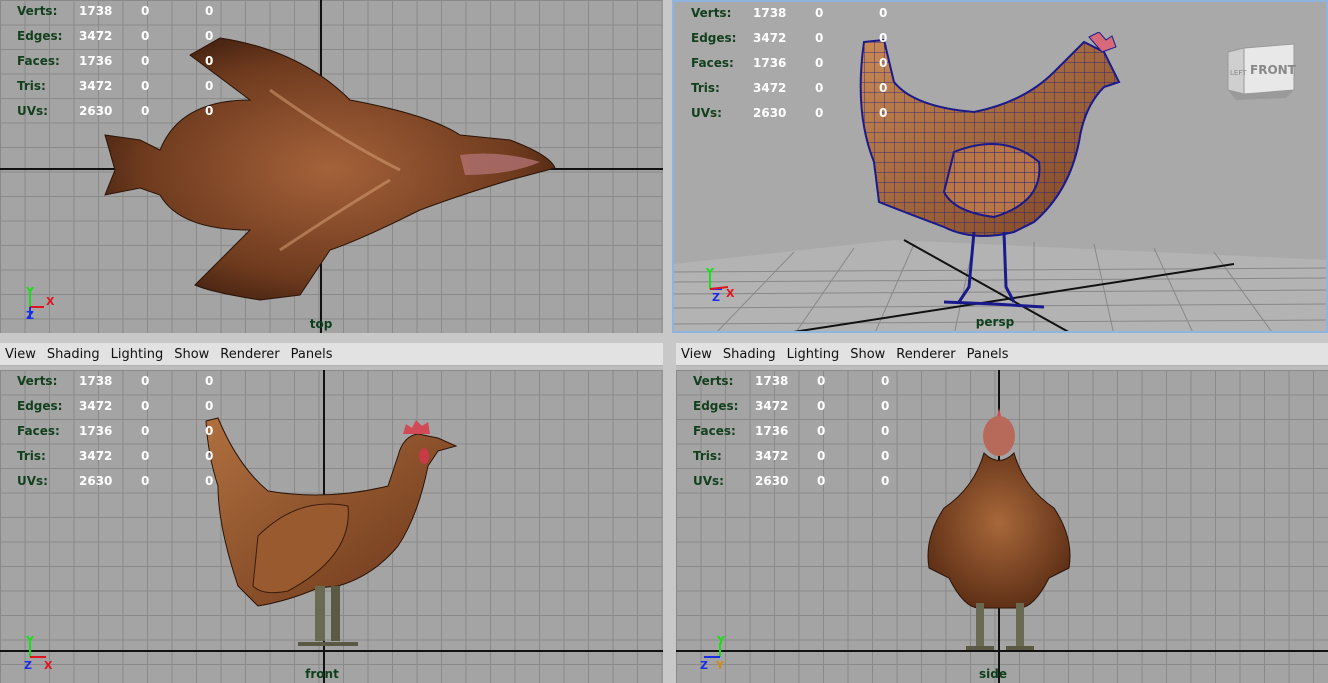 Image resolution: width=1328 pixels, height=683 pixels. What do you see at coordinates (1238, 73) in the screenshot?
I see `viewcube-left-label: LEFT` at bounding box center [1238, 73].